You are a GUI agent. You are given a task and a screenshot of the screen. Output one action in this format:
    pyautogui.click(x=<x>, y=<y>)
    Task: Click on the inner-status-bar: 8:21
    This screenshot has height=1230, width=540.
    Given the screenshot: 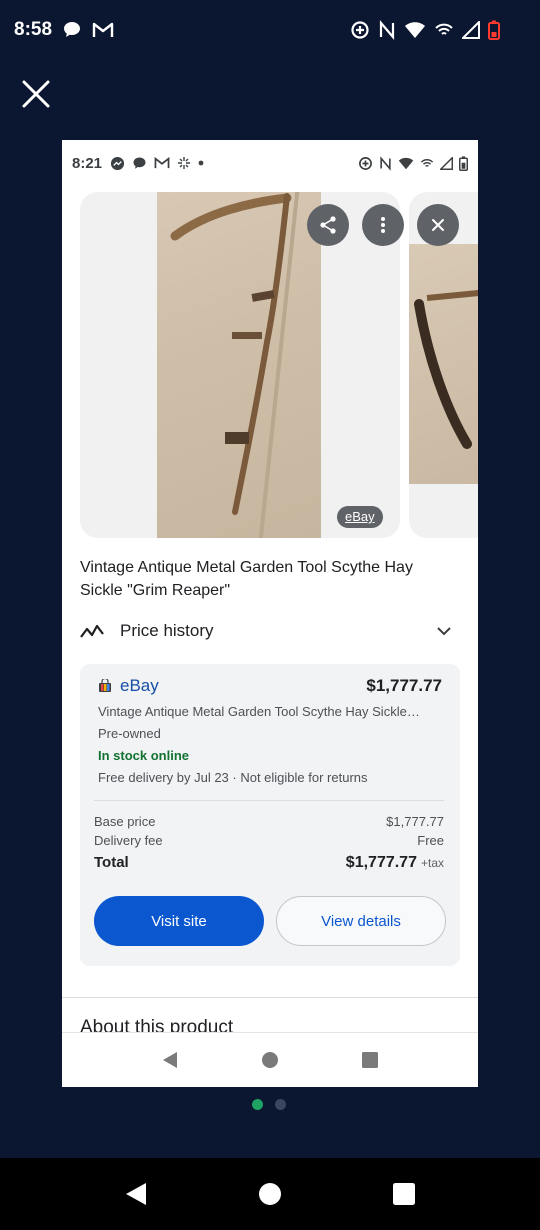 What is the action you would take?
    pyautogui.click(x=270, y=163)
    